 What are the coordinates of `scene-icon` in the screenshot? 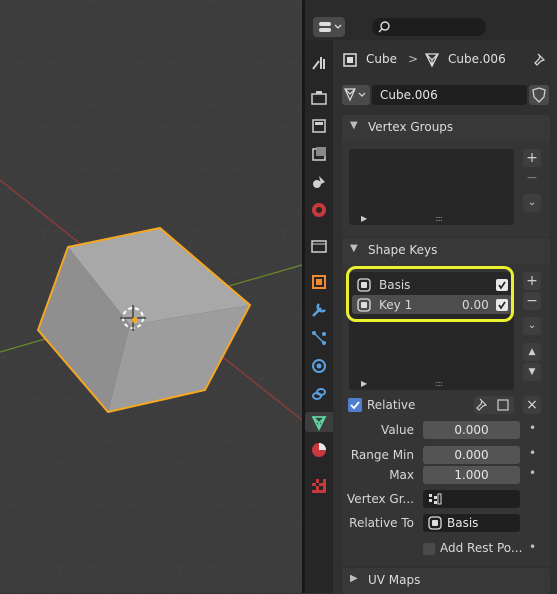 It's located at (319, 182).